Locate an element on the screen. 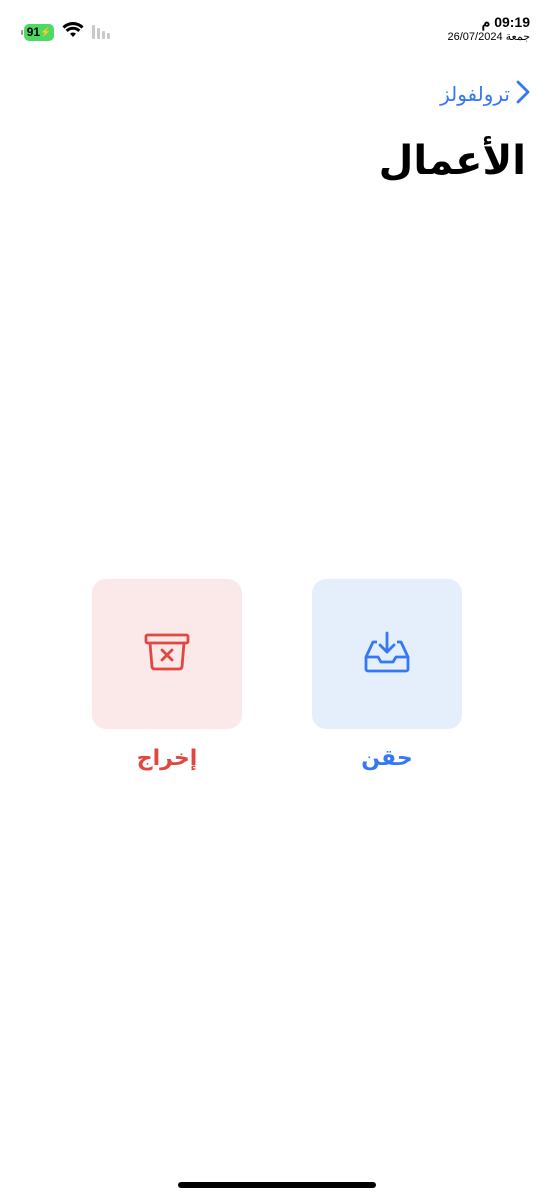 The width and height of the screenshot is (554, 1200). home-indicator is located at coordinates (277, 1185).